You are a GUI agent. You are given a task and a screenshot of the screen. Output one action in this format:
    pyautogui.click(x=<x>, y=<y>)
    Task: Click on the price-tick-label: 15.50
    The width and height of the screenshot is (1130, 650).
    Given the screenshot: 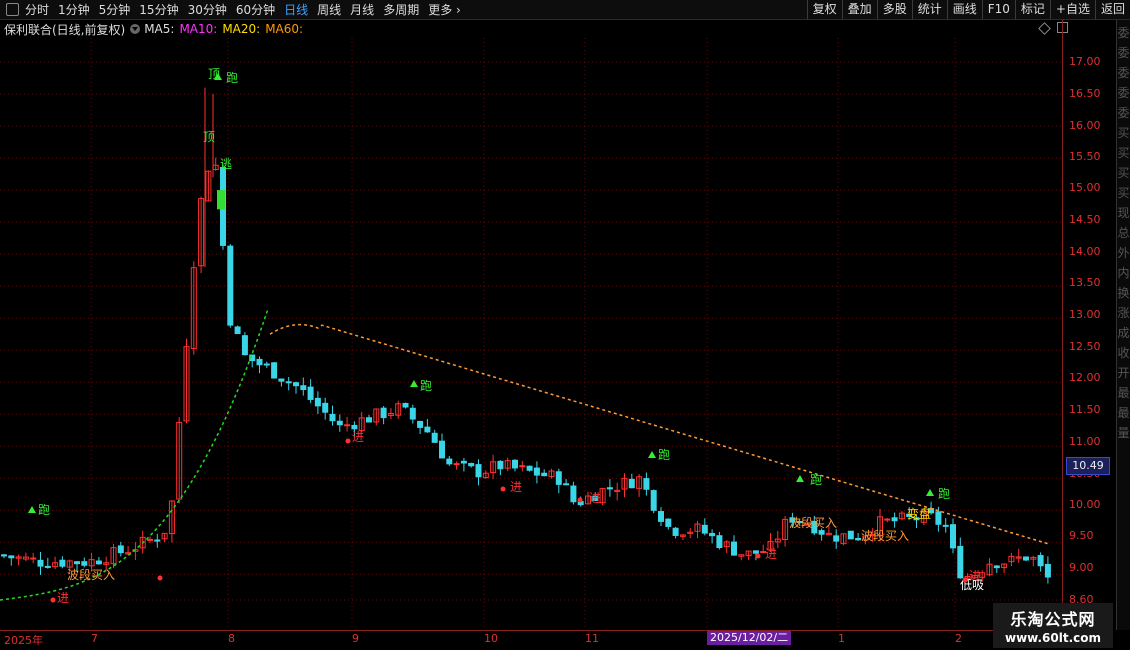 What is the action you would take?
    pyautogui.click(x=1085, y=156)
    